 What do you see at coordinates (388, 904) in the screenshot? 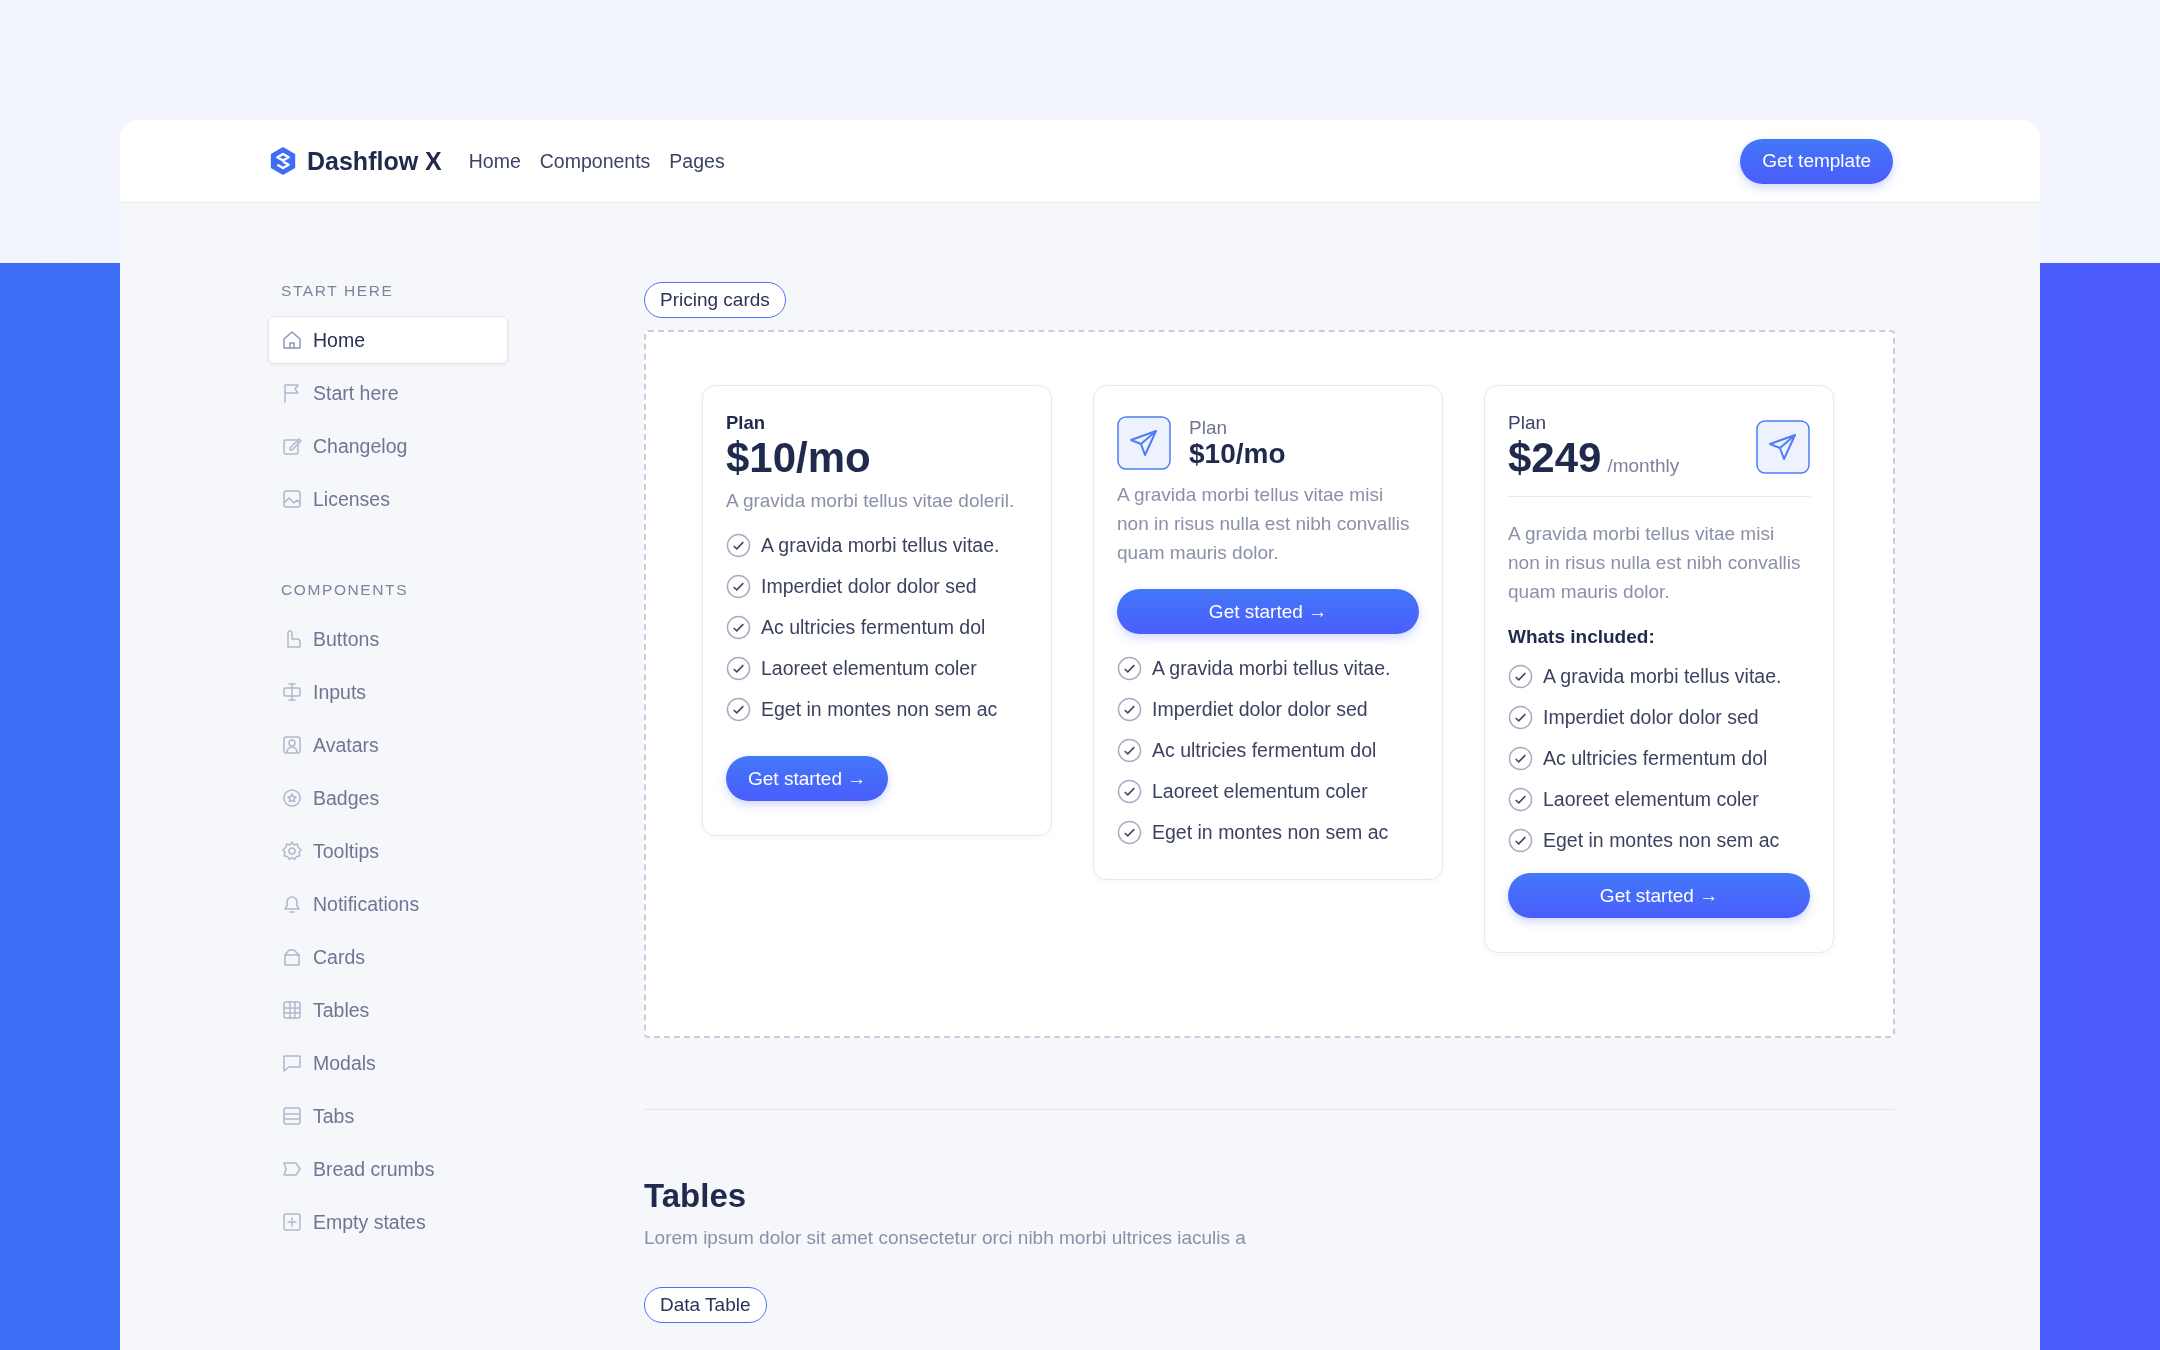
I see `sidebar-item: Notifications` at bounding box center [388, 904].